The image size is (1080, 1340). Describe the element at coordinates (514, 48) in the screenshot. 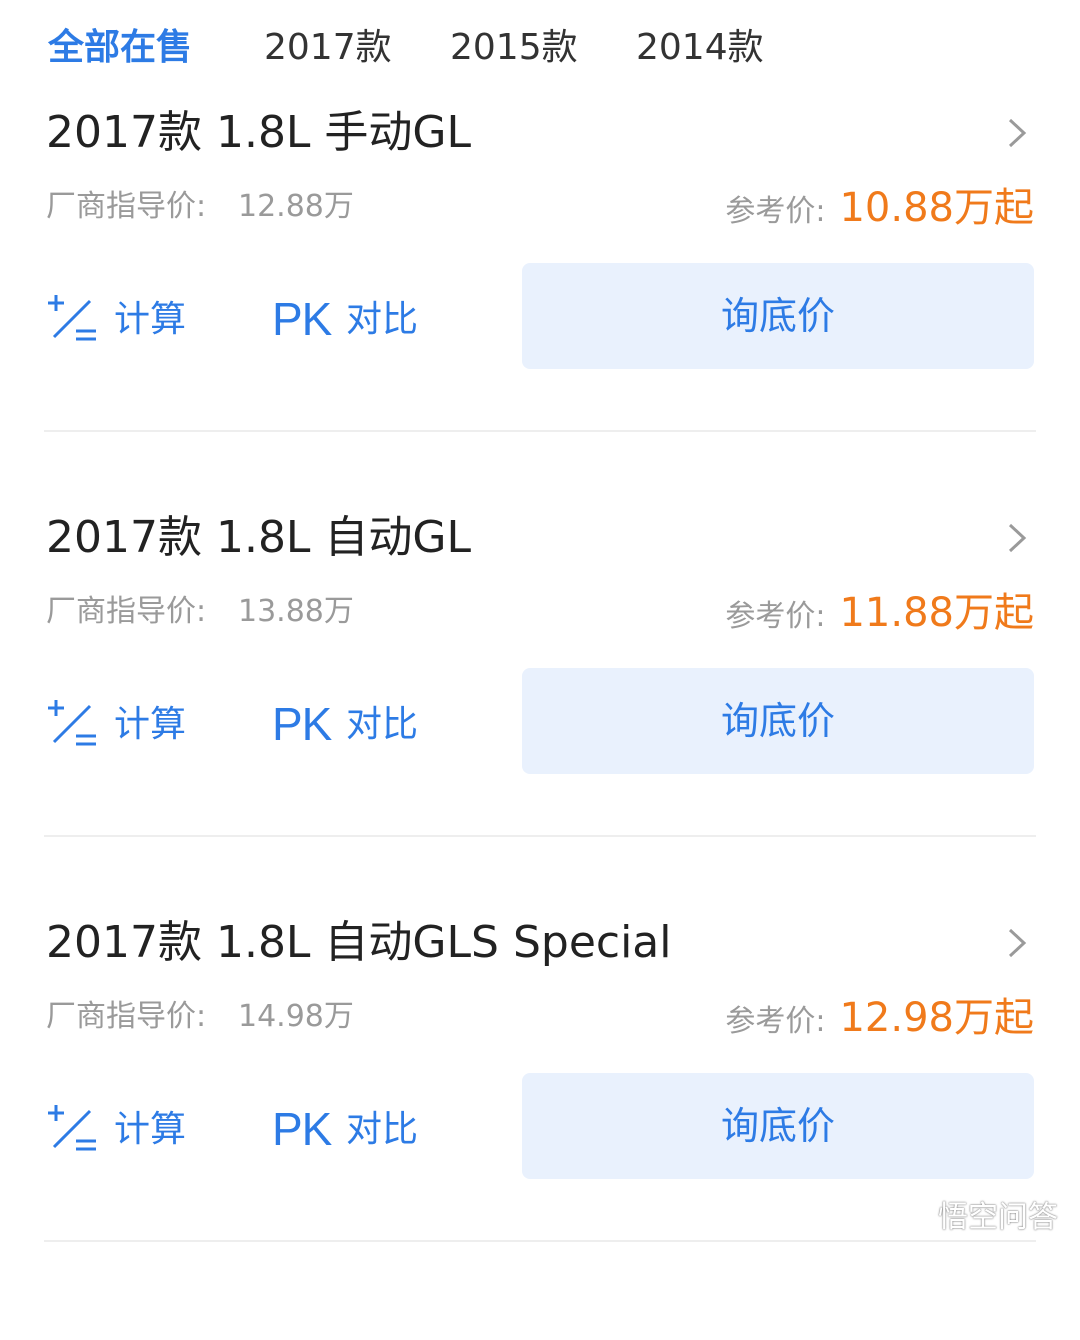

I see `tab-2015: 2015款` at that location.